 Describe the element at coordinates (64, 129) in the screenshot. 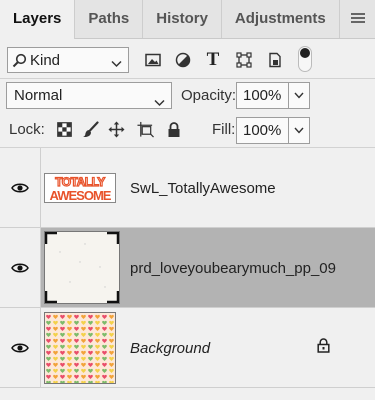

I see `lock-transparent-pixels-icon` at that location.